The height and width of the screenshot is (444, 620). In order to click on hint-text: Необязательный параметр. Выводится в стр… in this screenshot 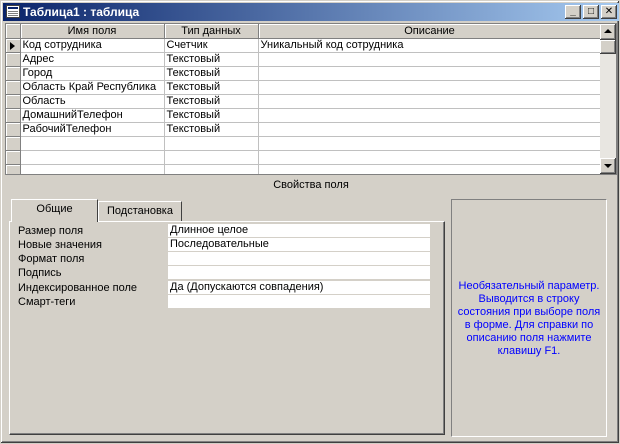, I will do `click(529, 318)`.